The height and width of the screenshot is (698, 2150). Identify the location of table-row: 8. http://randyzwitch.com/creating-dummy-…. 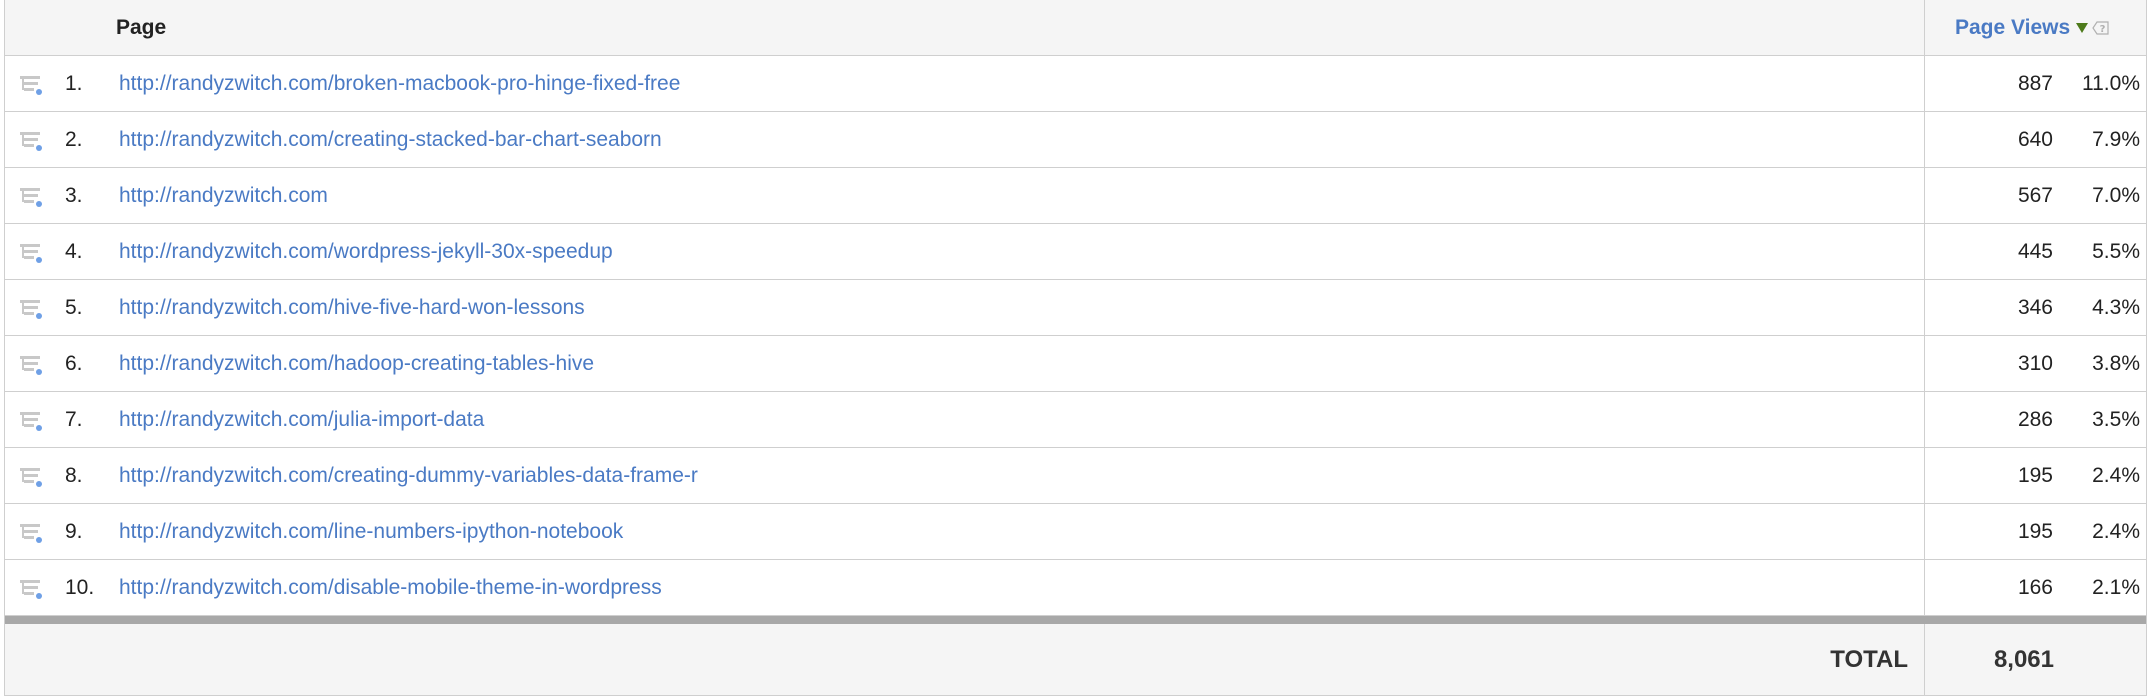
(1075, 476).